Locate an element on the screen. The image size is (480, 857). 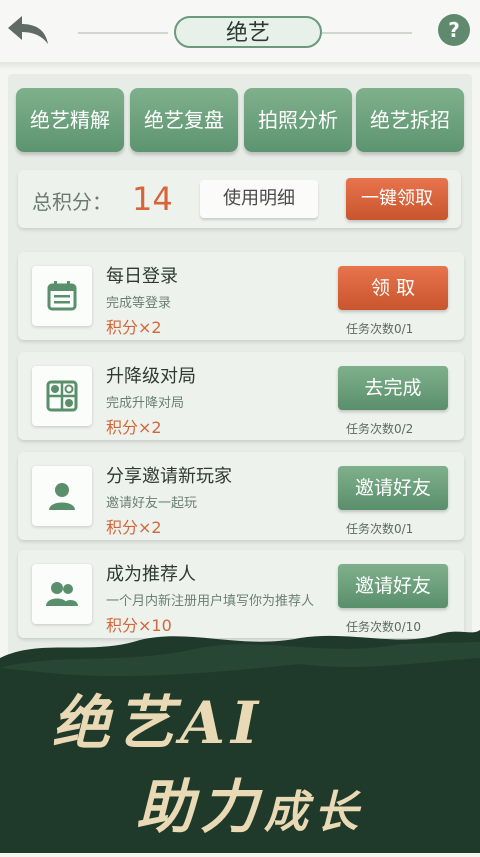
task-title: 分享邀请新玩家 is located at coordinates (169, 476).